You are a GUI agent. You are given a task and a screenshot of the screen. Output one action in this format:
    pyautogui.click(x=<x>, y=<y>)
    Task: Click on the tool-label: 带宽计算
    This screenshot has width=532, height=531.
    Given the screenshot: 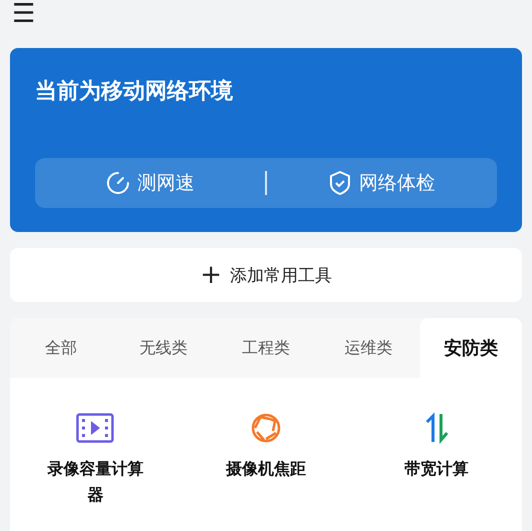 What is the action you would take?
    pyautogui.click(x=436, y=469)
    